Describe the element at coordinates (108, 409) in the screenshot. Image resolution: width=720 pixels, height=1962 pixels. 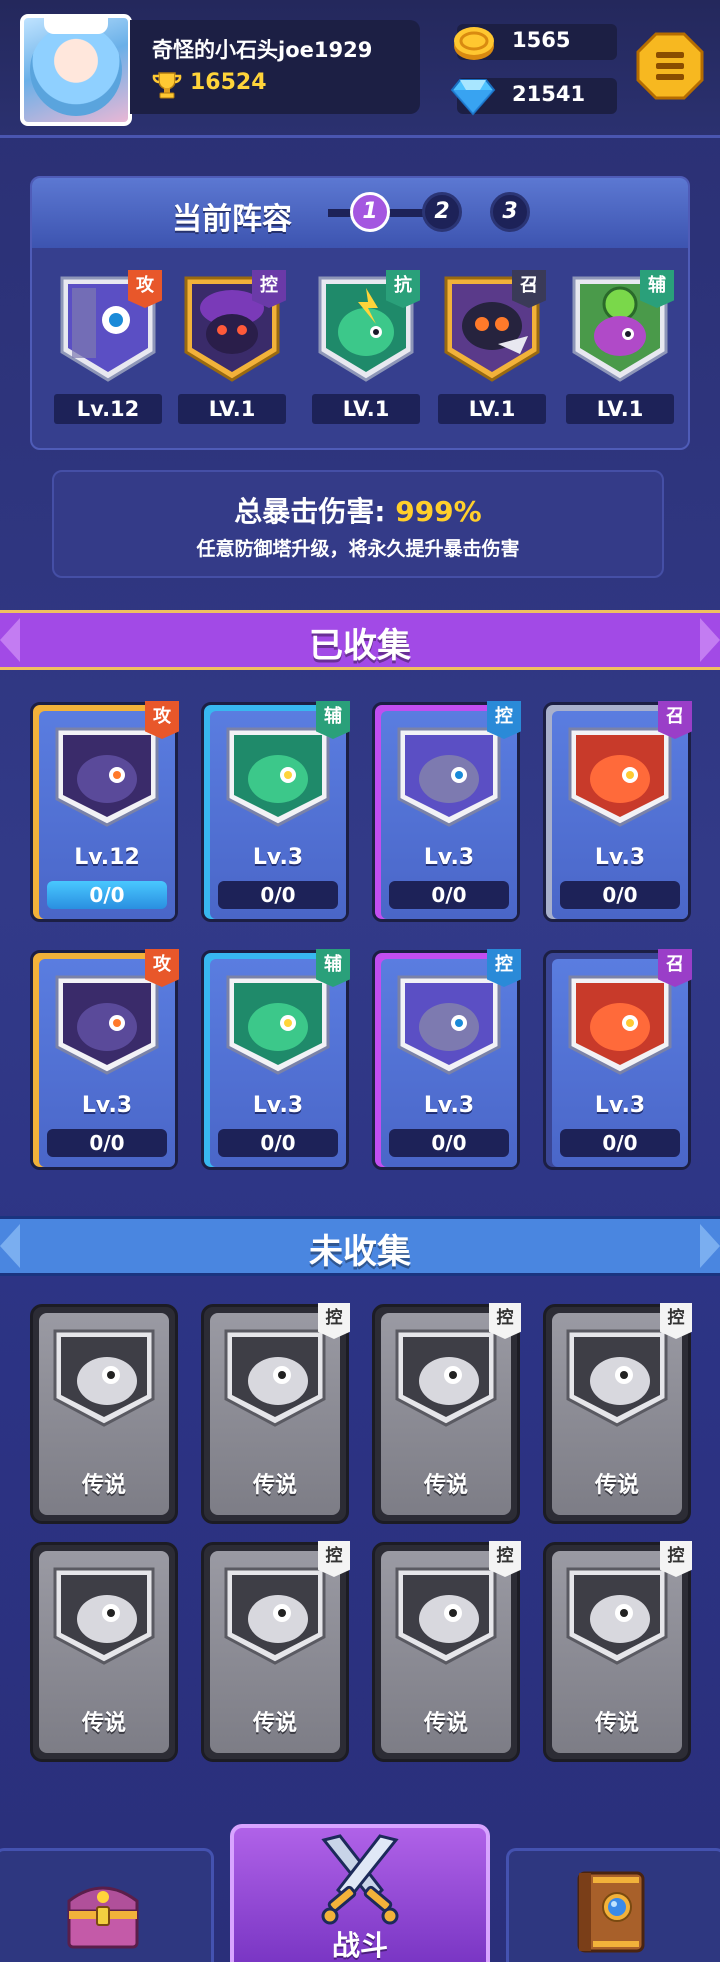
I see `lineup-hero-1-level: Lv.12` at that location.